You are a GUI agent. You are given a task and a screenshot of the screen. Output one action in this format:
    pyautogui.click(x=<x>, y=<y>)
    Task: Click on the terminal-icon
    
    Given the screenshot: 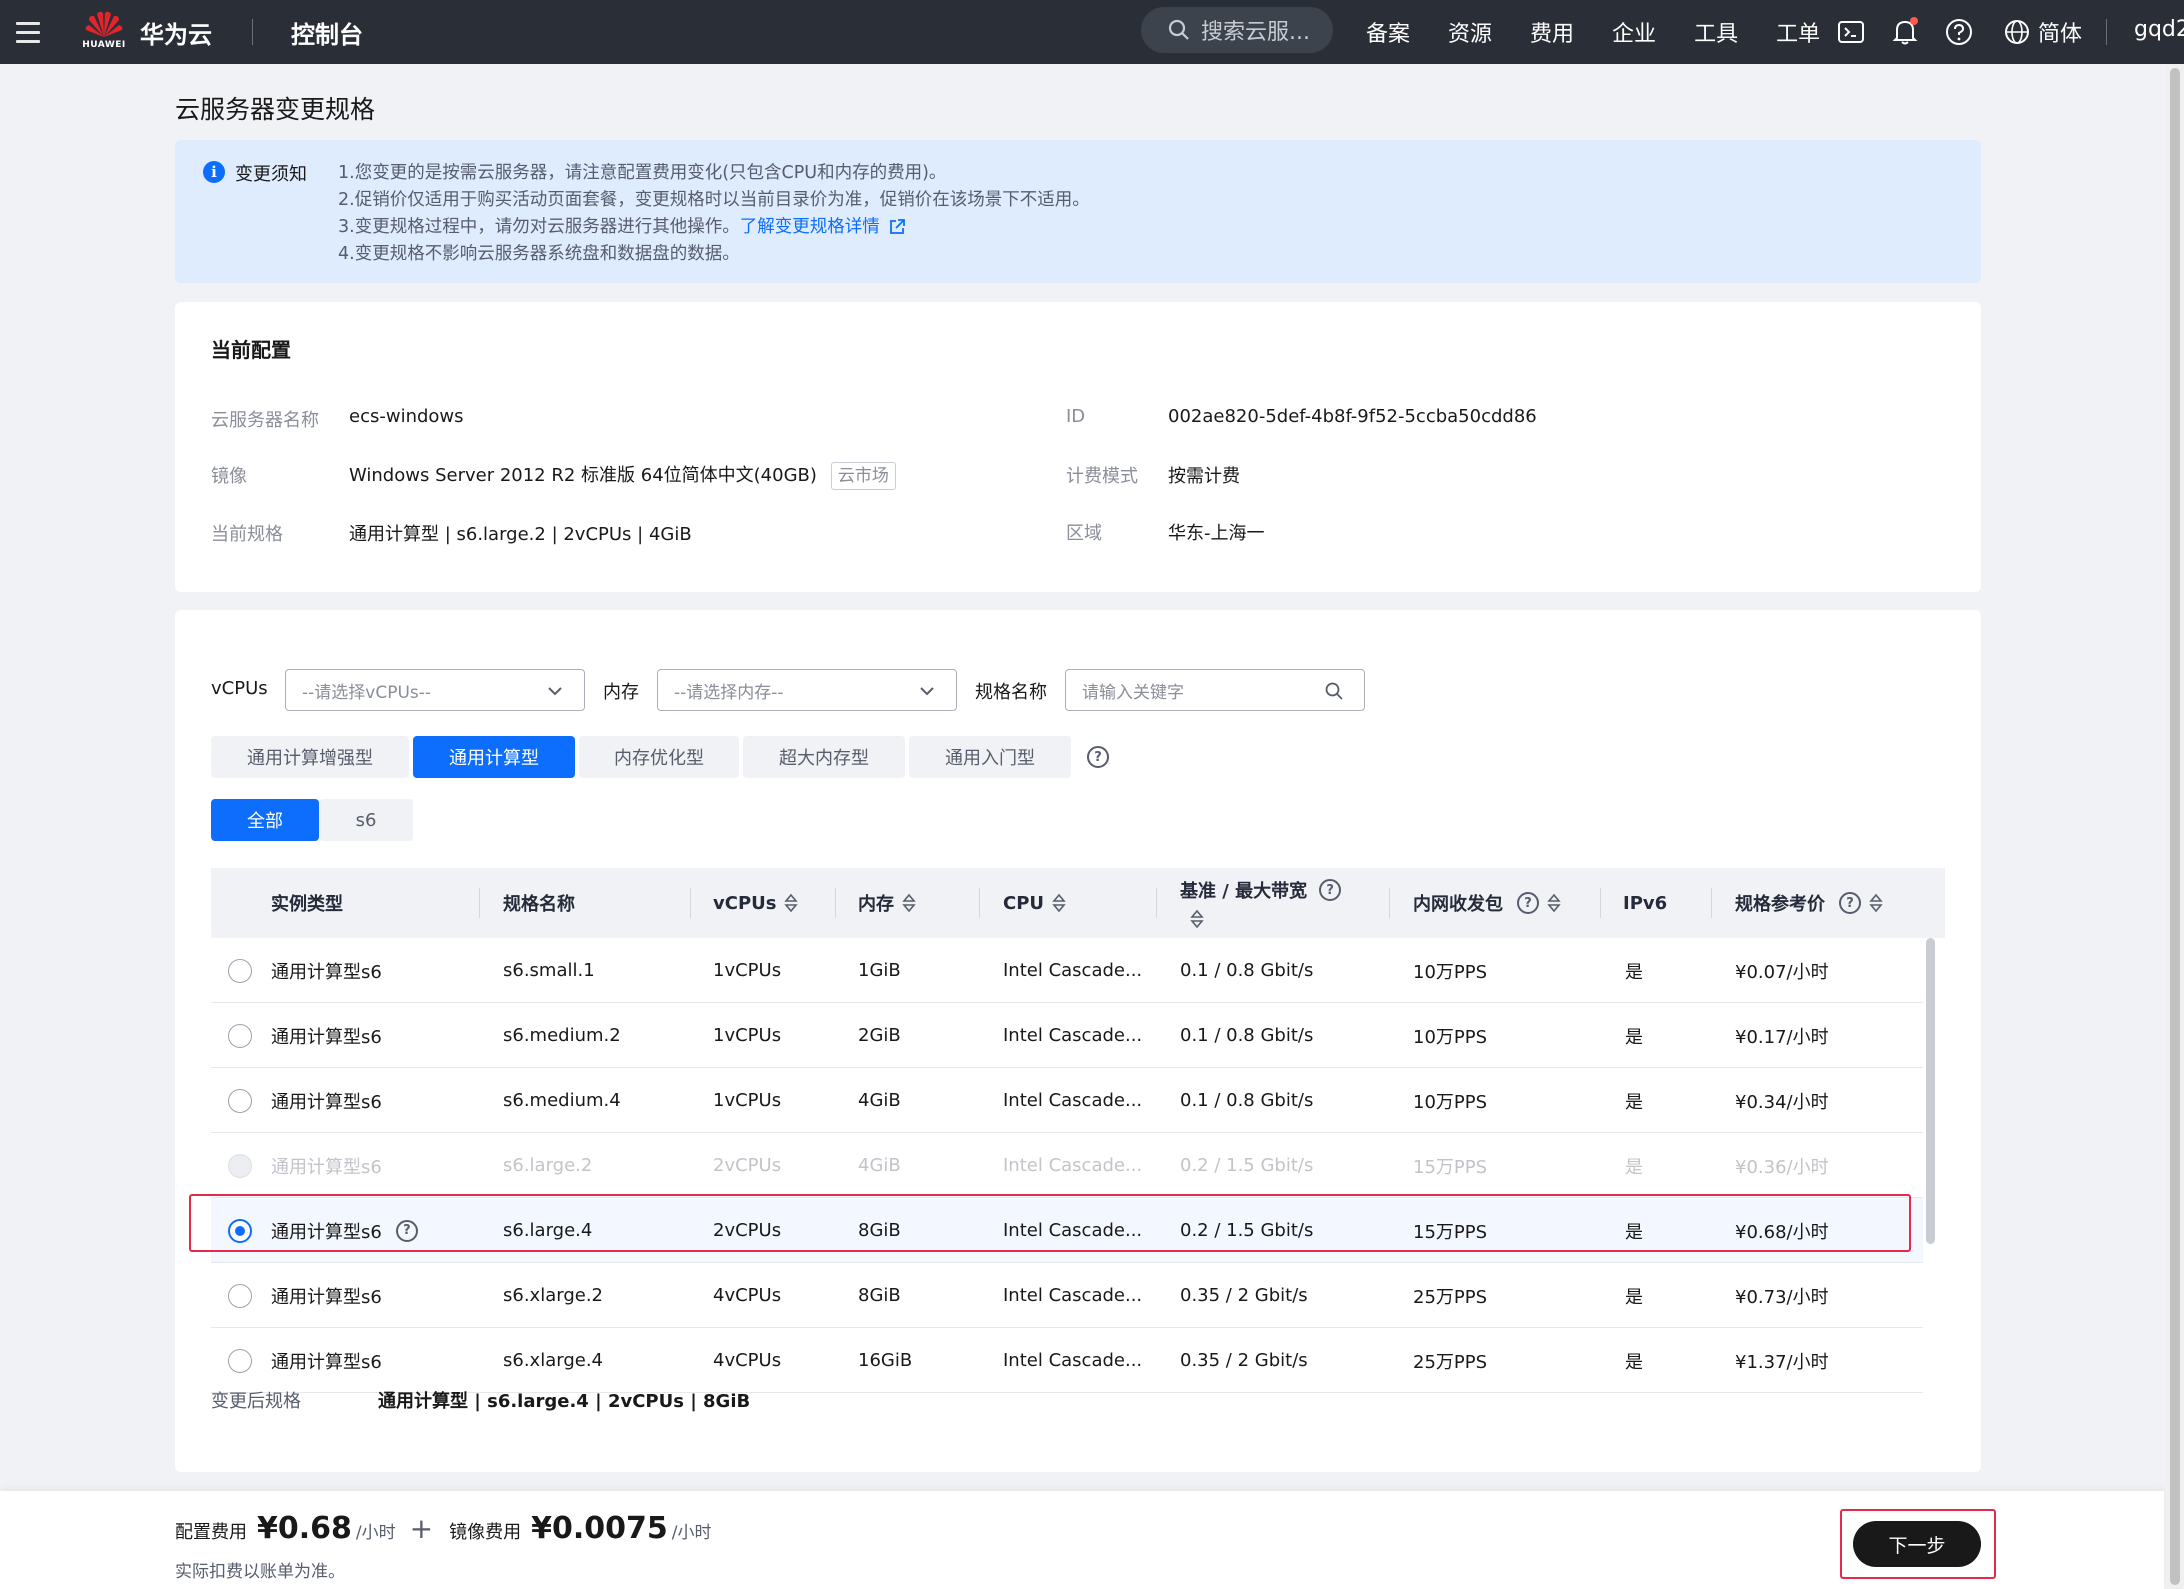 What is the action you would take?
    pyautogui.click(x=1851, y=32)
    